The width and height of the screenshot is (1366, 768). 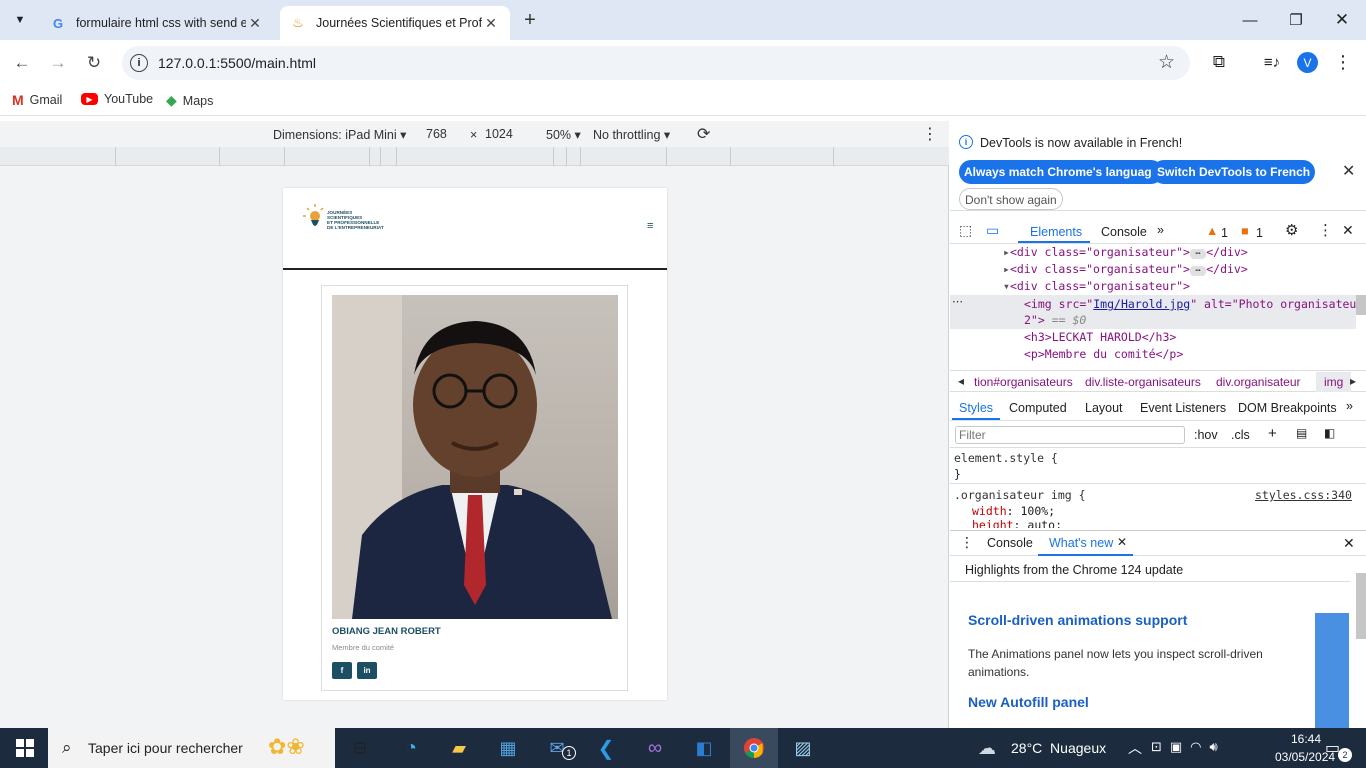 I want to click on sidebar-toggle-icon: ◧, so click(x=1329, y=433).